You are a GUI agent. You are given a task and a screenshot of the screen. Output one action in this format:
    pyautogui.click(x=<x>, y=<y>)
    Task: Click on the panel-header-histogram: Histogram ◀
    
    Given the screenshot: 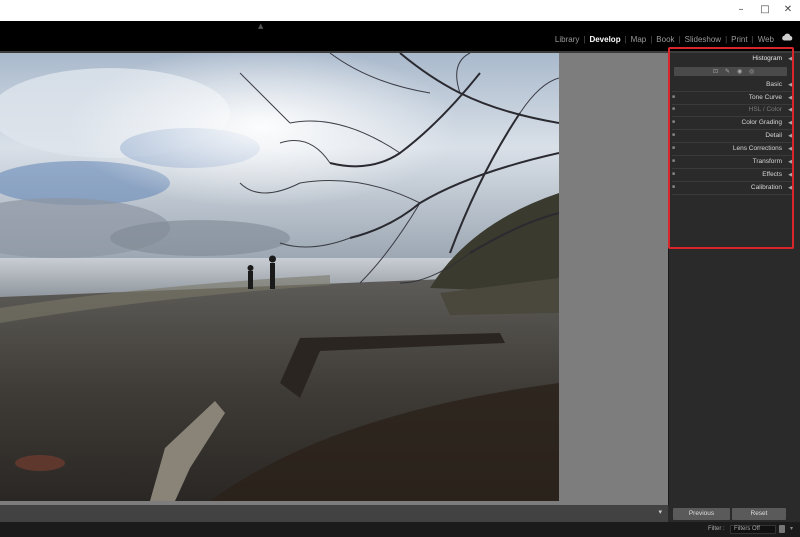 What is the action you would take?
    pyautogui.click(x=733, y=59)
    